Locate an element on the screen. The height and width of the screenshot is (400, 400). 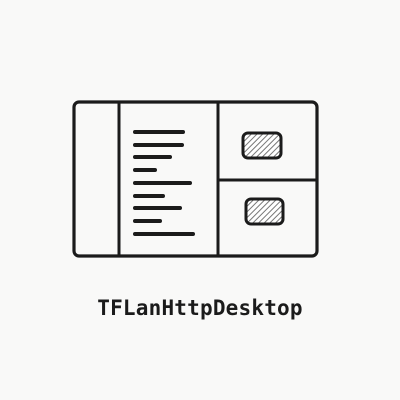
icon-caption: TFLanHttpDesktop is located at coordinates (200, 308).